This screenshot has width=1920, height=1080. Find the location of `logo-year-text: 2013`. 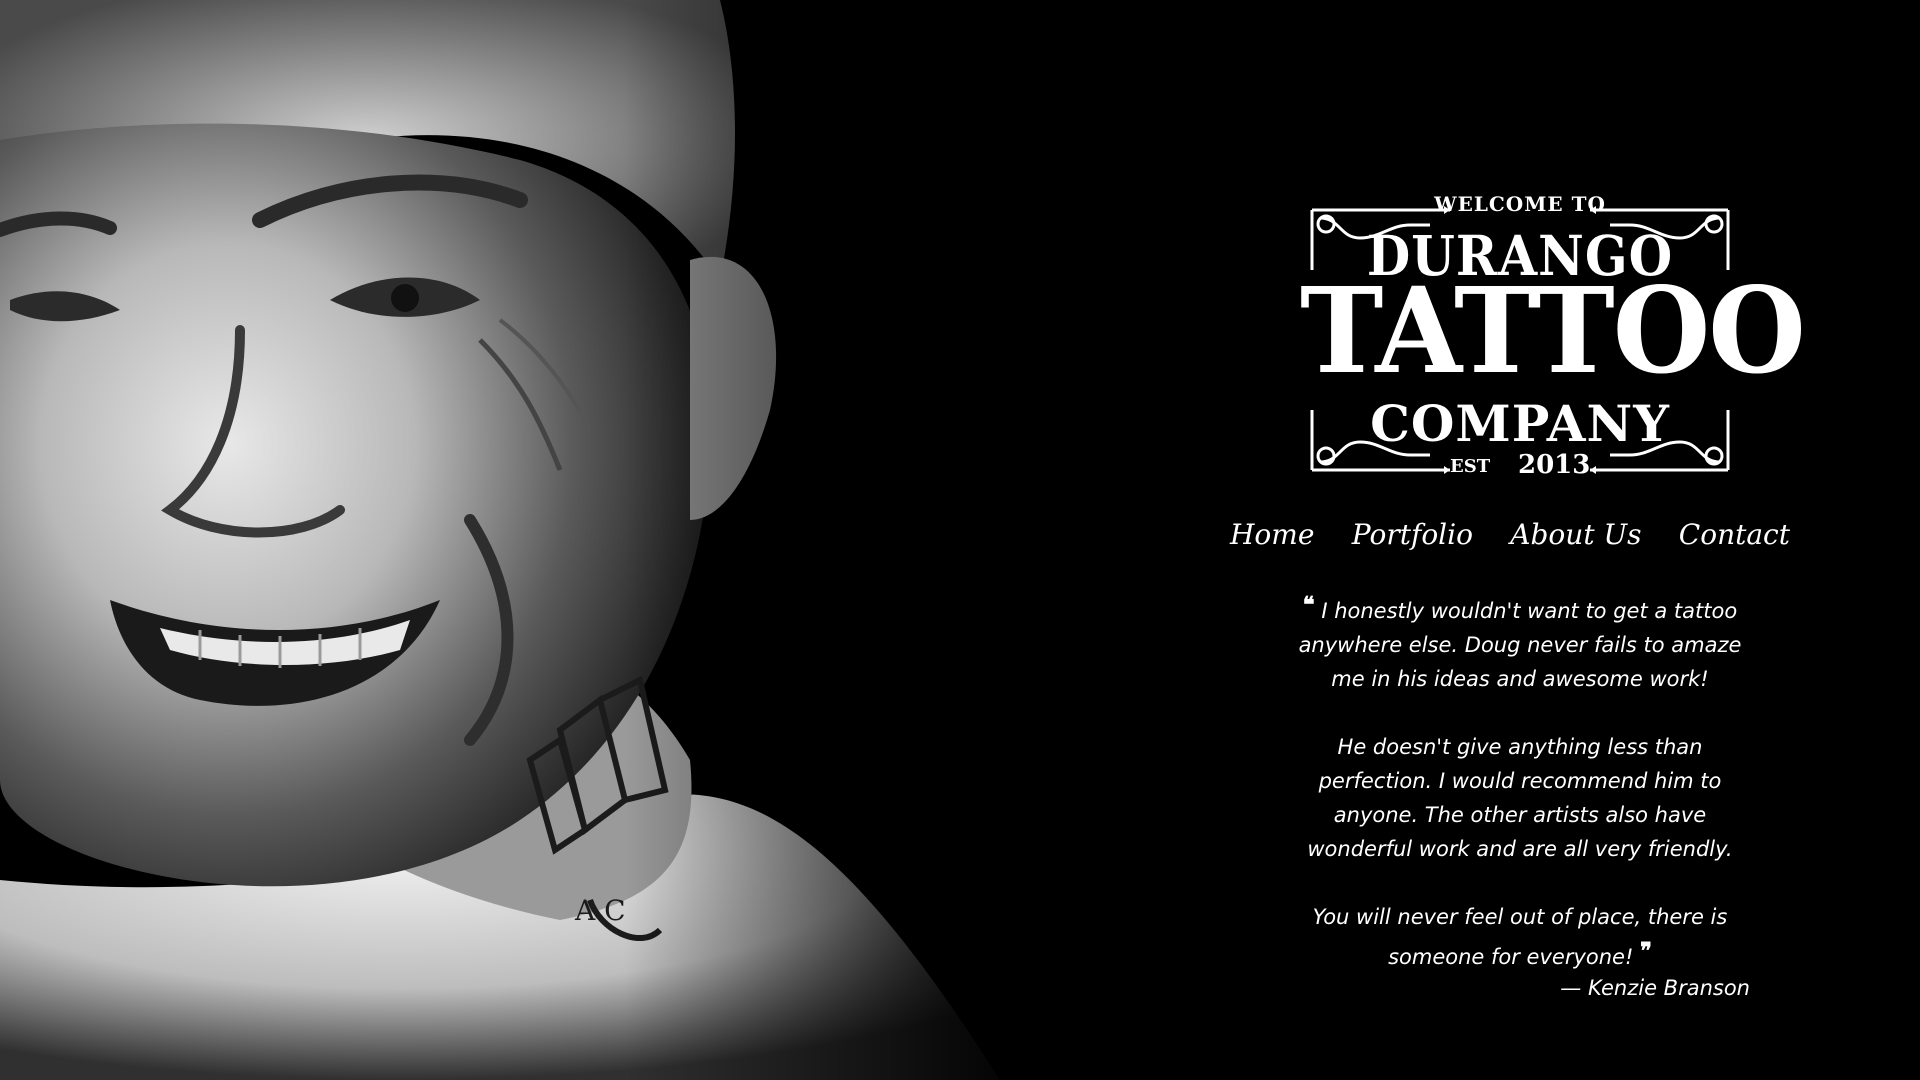

logo-year-text: 2013 is located at coordinates (1554, 465).